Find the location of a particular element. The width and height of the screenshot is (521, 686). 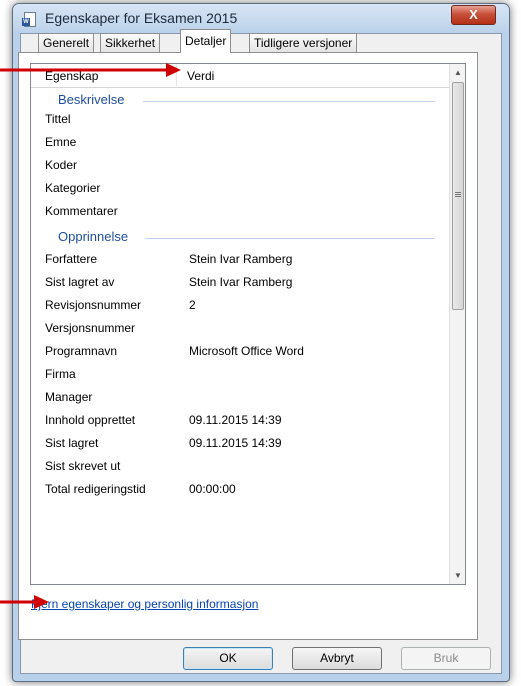

property-name: Sist lagret is located at coordinates (72, 443).